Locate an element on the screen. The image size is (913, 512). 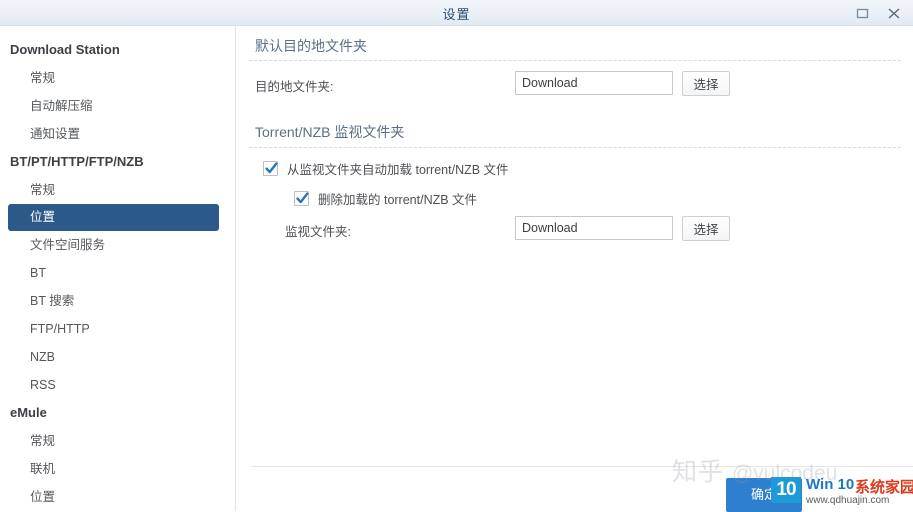
watch-folder-label: 监视文件夹: is located at coordinates (318, 232).